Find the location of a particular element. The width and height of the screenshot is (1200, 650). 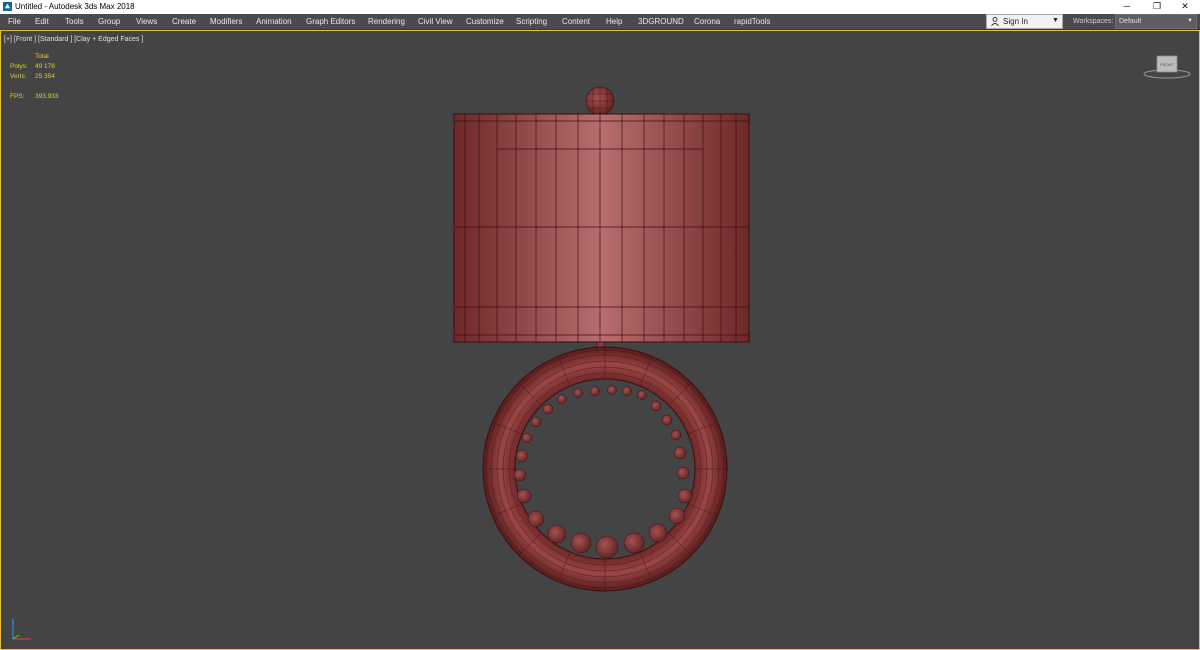

menu-rendering: Rendering is located at coordinates (386, 21).